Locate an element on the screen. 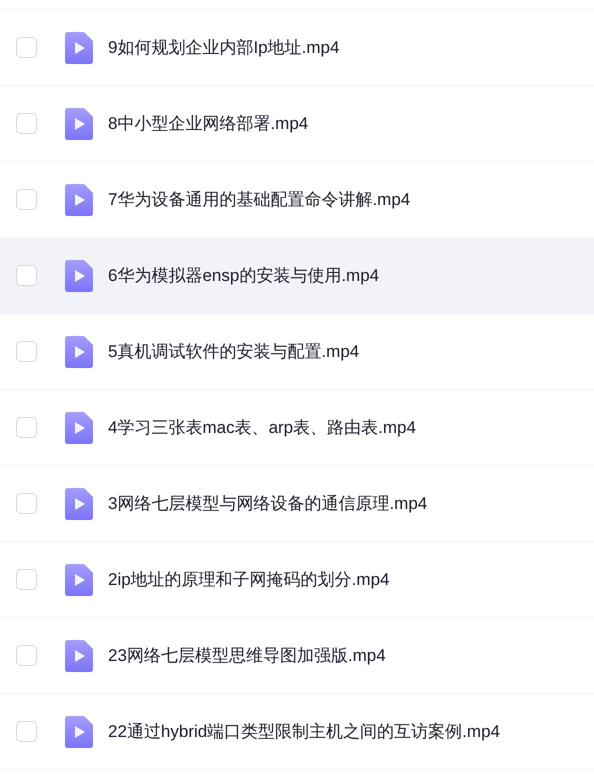 The image size is (594, 778). file-name: 3网络七层模型与网络设备的通信原理.mp4 is located at coordinates (268, 503).